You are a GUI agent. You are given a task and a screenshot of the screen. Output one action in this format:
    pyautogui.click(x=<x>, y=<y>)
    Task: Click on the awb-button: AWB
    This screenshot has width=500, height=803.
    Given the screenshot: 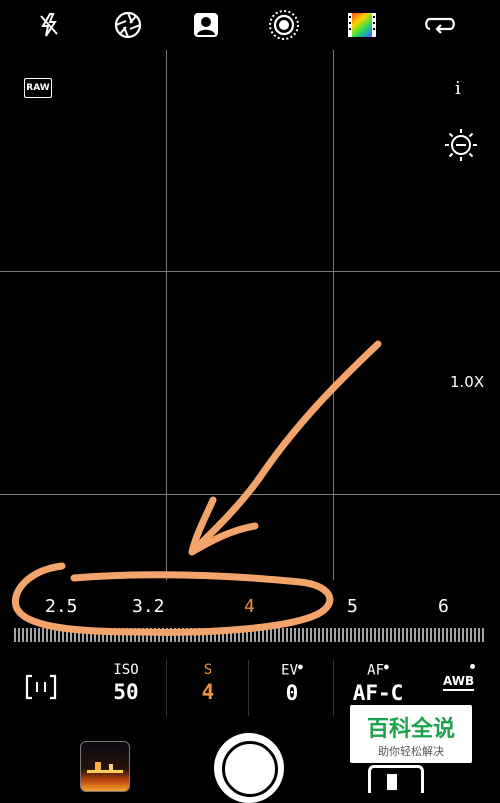 What is the action you would take?
    pyautogui.click(x=459, y=682)
    